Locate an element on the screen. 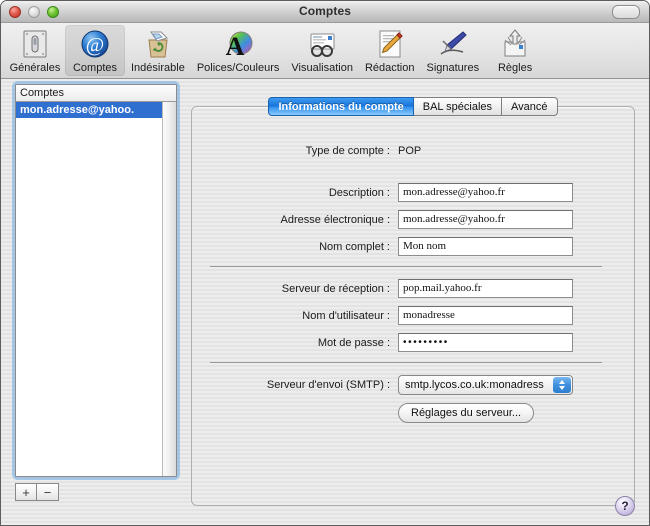 This screenshot has height=526, width=650. full-name-input: Mon nom is located at coordinates (485, 246).